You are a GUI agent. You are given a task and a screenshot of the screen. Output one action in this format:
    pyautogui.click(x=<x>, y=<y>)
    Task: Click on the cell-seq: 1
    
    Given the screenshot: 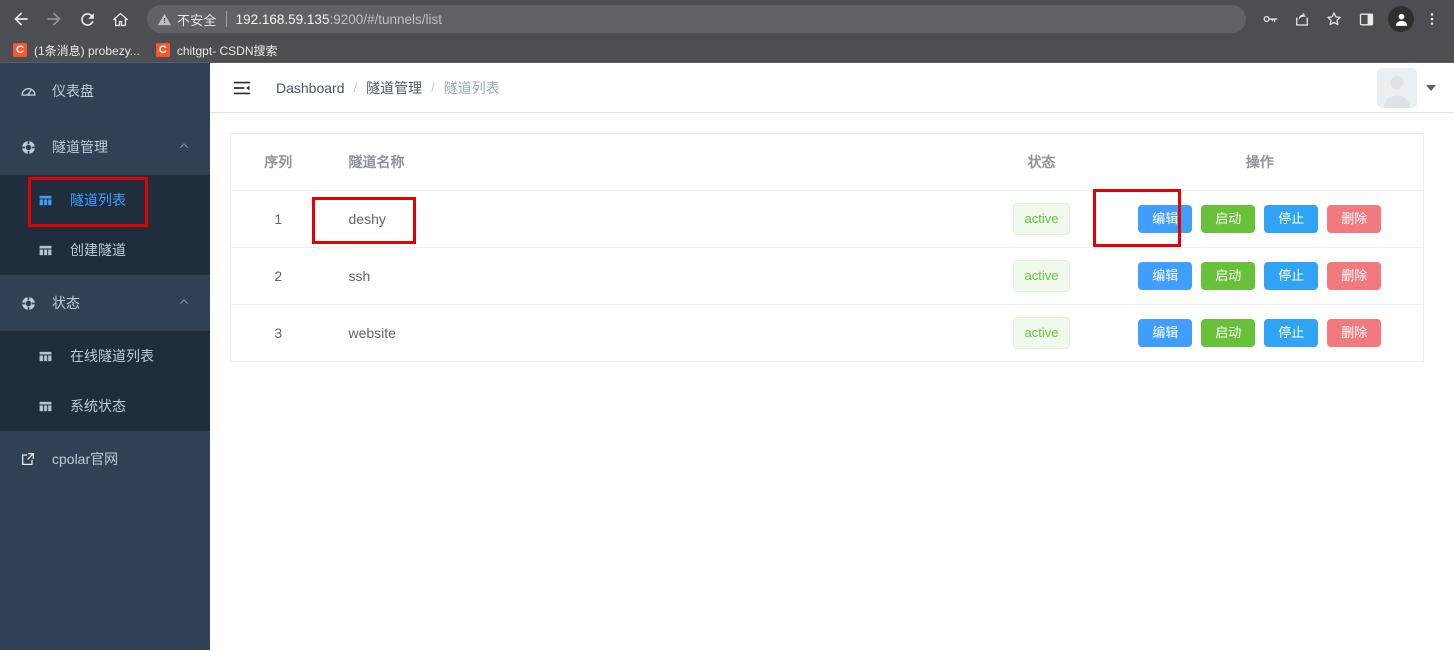 What is the action you would take?
    pyautogui.click(x=278, y=219)
    